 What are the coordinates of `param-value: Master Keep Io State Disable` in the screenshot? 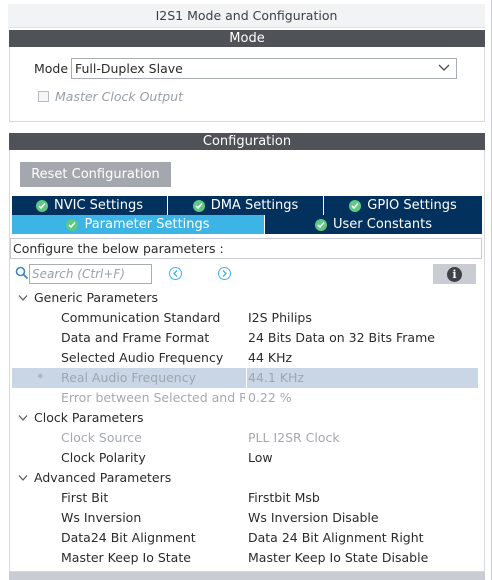 It's located at (338, 557).